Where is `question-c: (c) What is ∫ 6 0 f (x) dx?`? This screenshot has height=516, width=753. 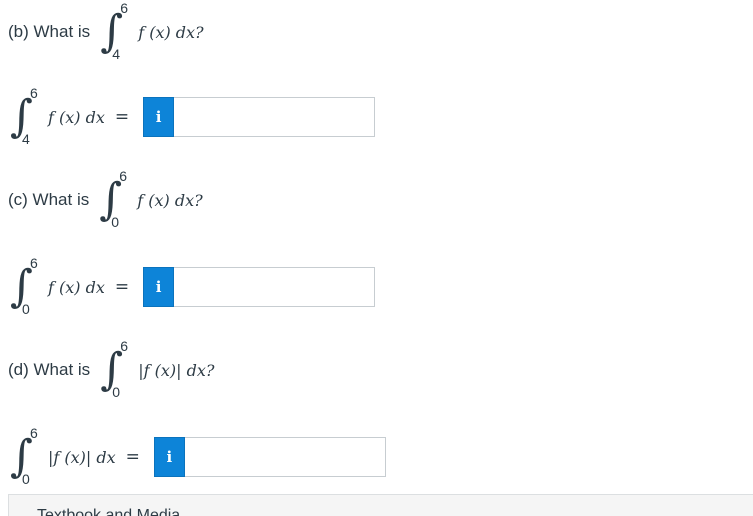
question-c: (c) What is ∫ 6 0 f (x) dx? is located at coordinates (105, 200).